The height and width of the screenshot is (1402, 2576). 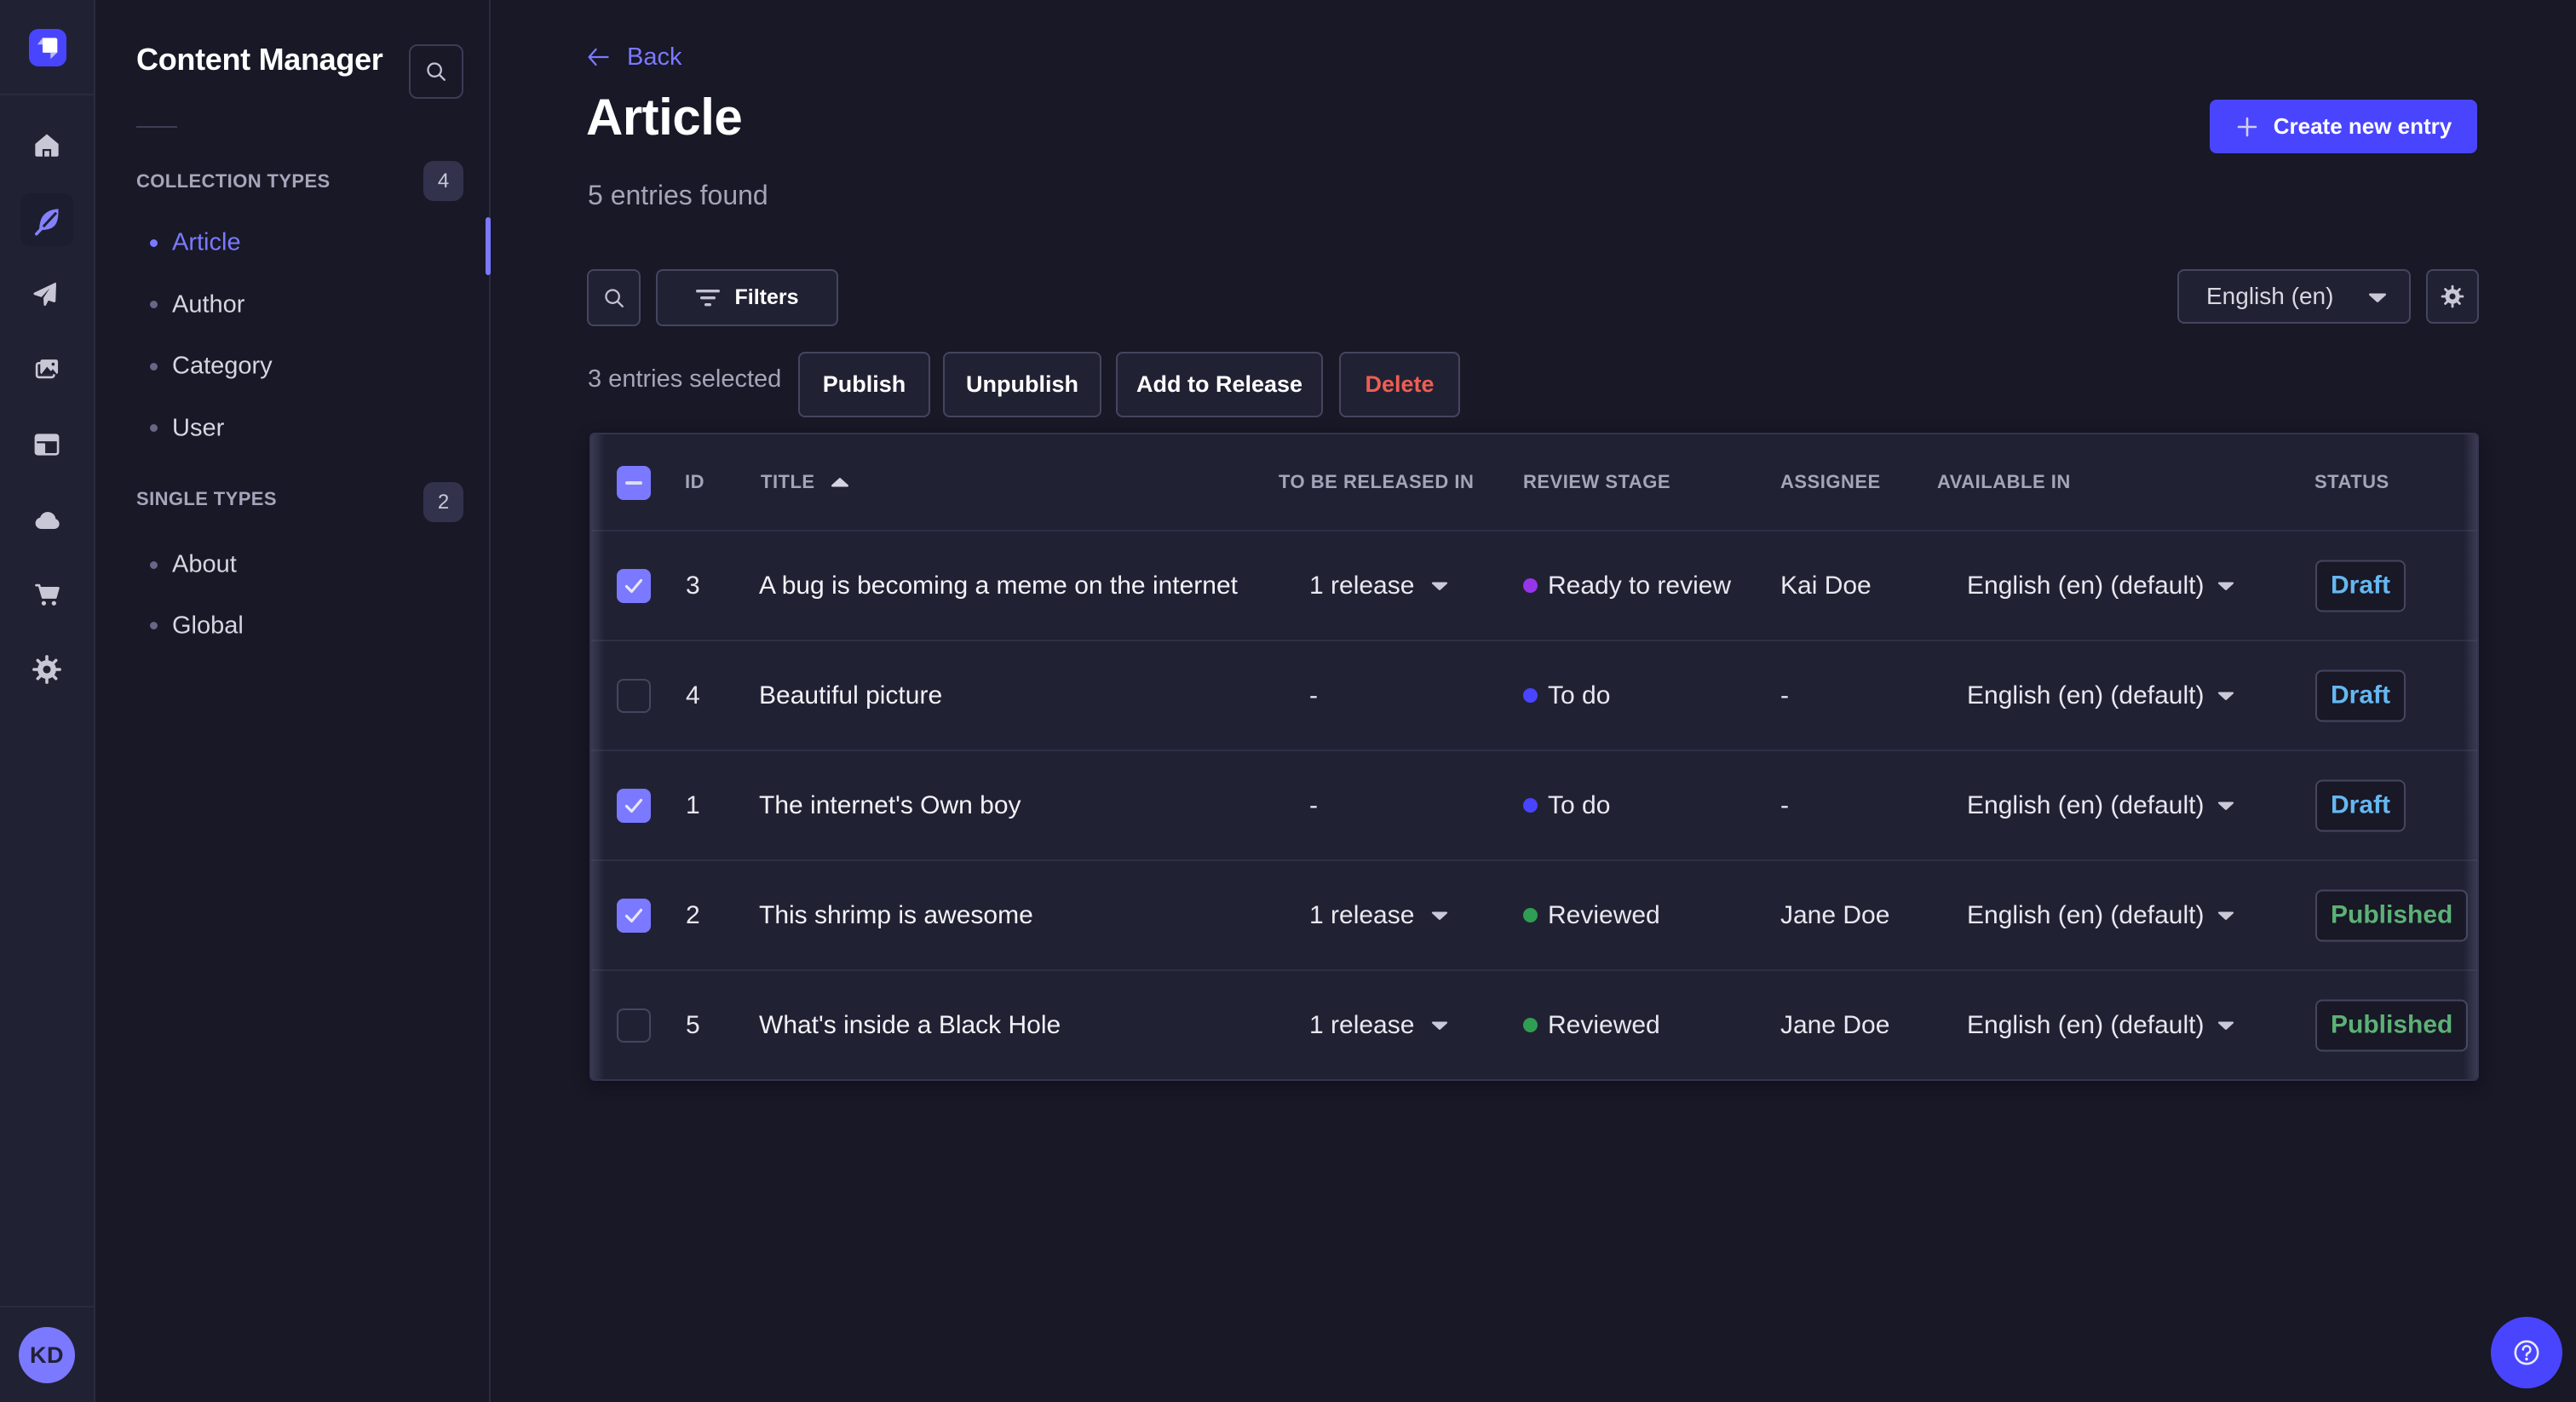 What do you see at coordinates (291, 305) in the screenshot?
I see `sidebar-item-author: Author` at bounding box center [291, 305].